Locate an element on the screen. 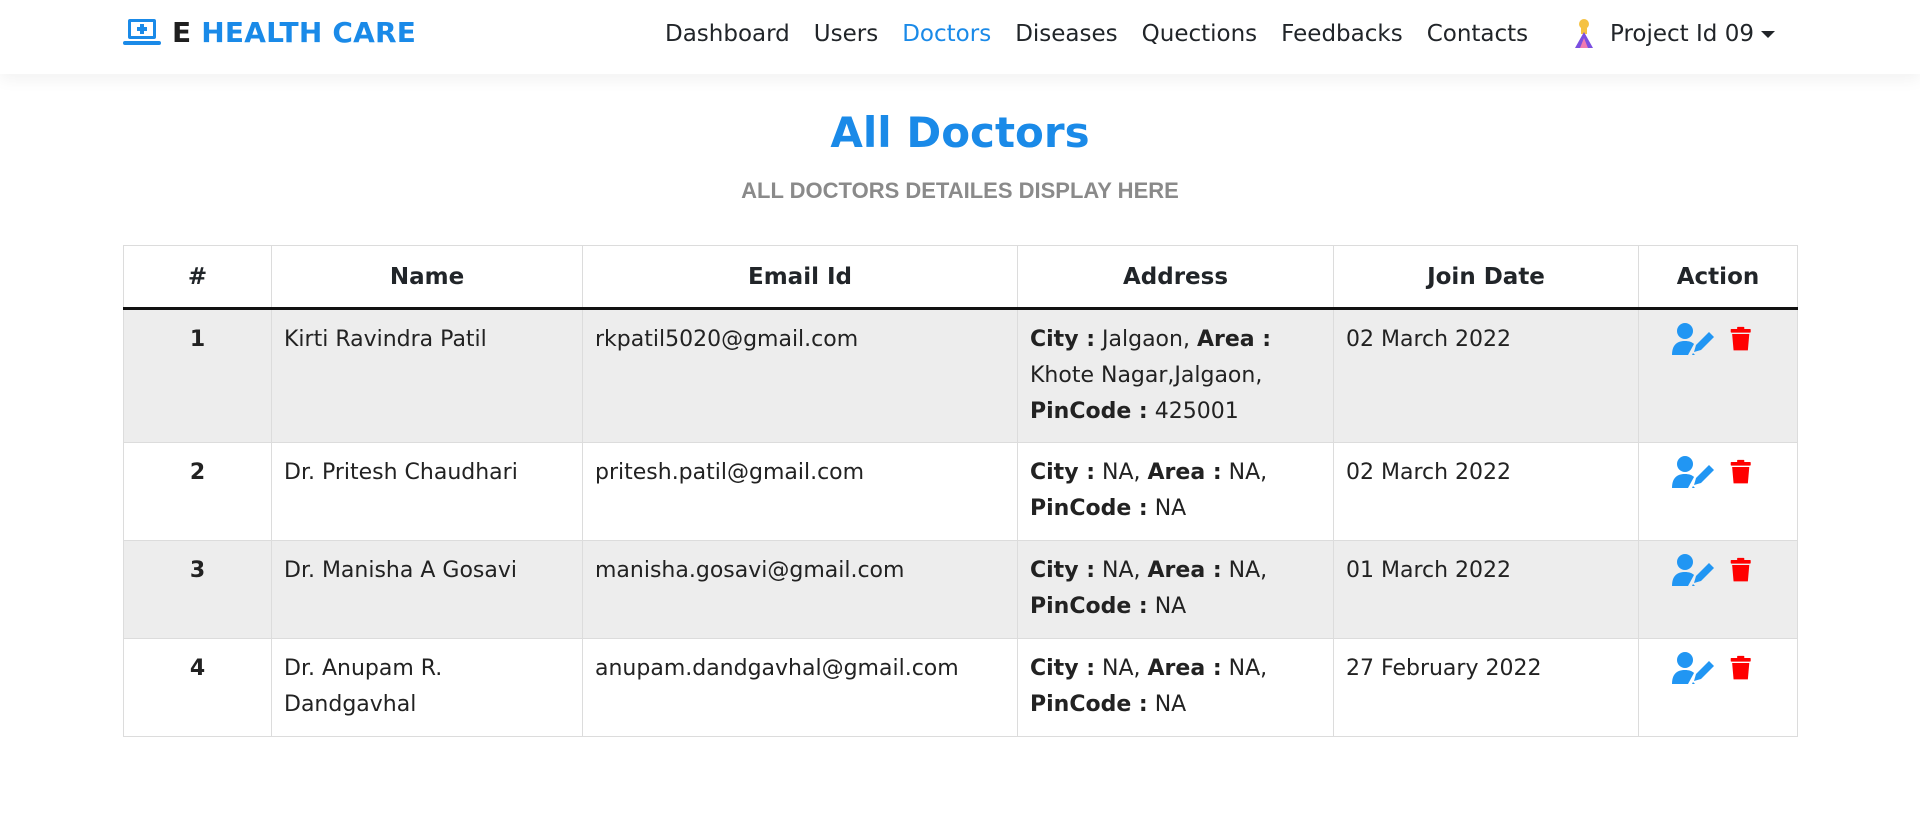  nav-diseases: Diseases is located at coordinates (1066, 34).